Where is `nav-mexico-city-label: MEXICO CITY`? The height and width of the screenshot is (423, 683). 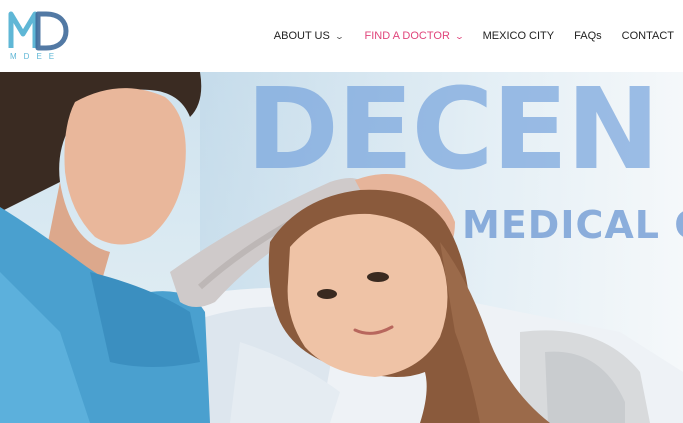
nav-mexico-city-label: MEXICO CITY is located at coordinates (518, 36).